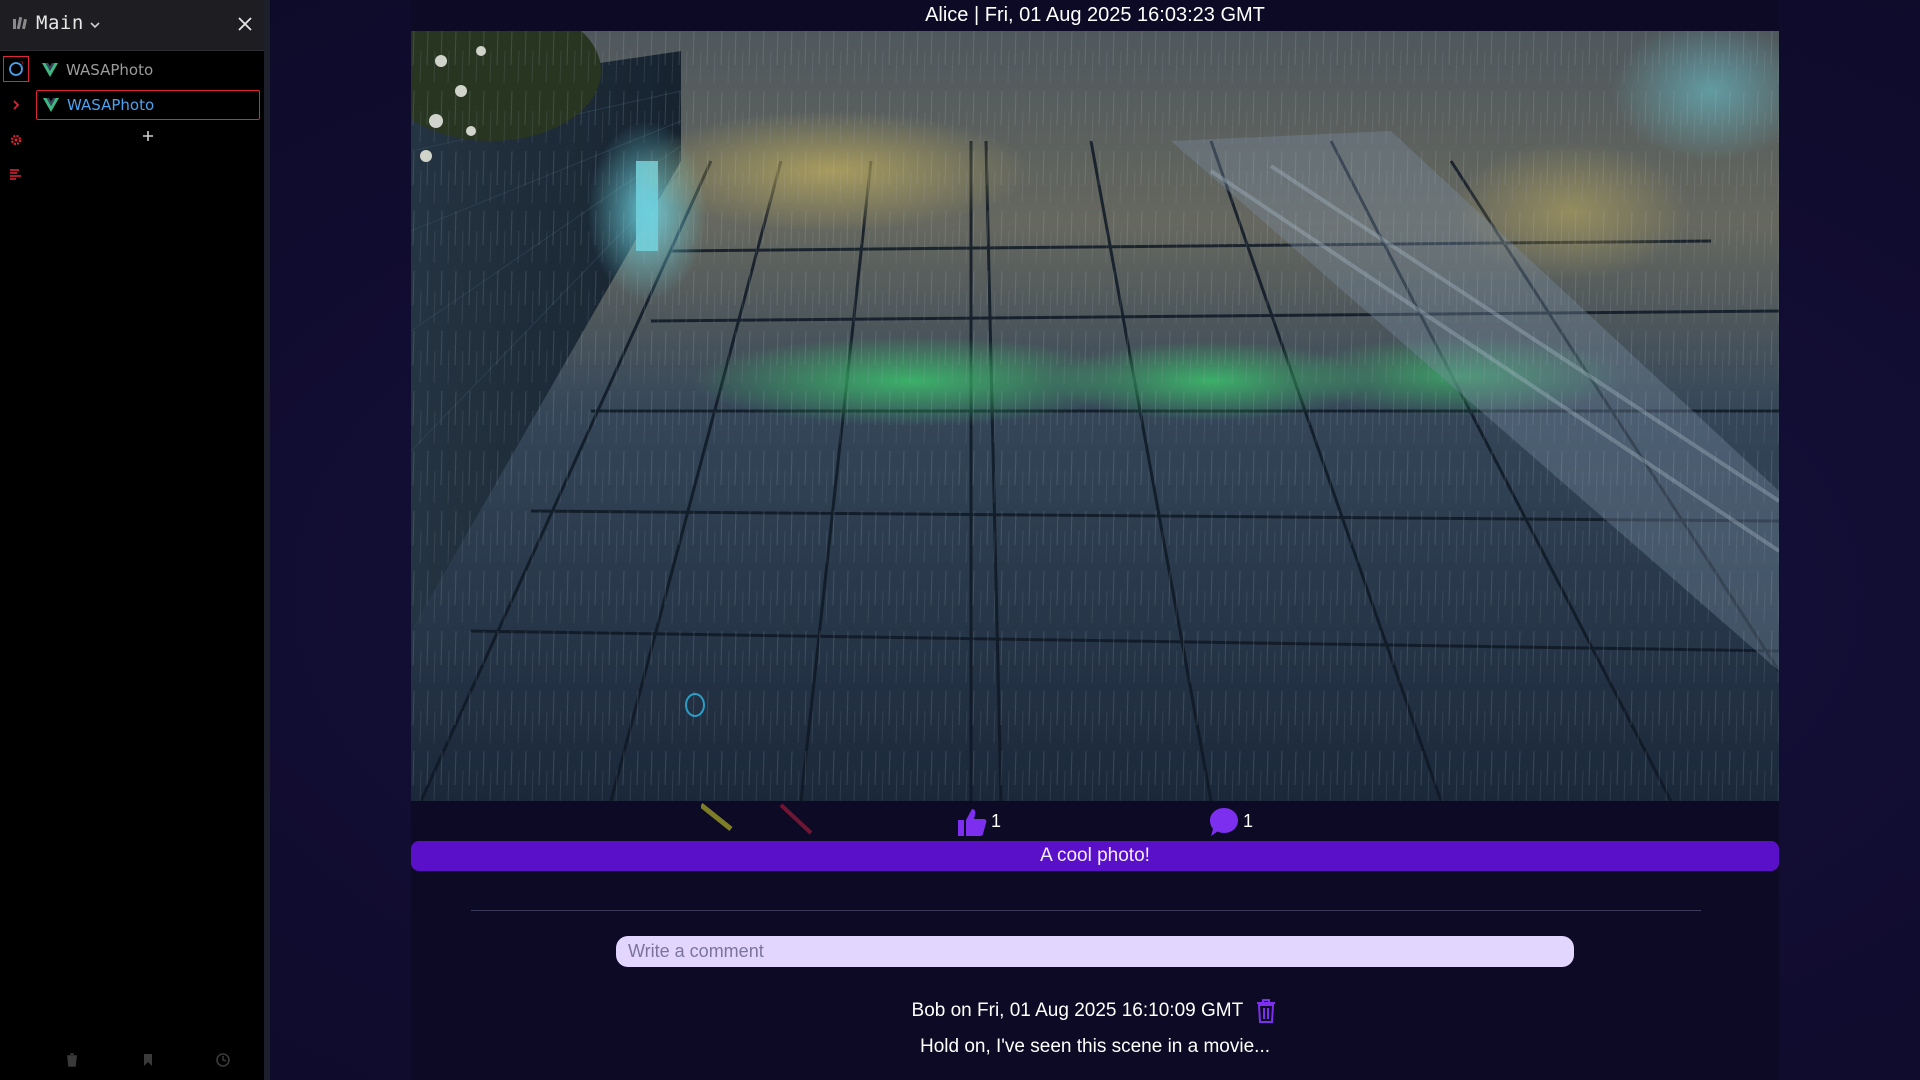 This screenshot has width=1920, height=1080. I want to click on chevron-down-icon, so click(95, 25).